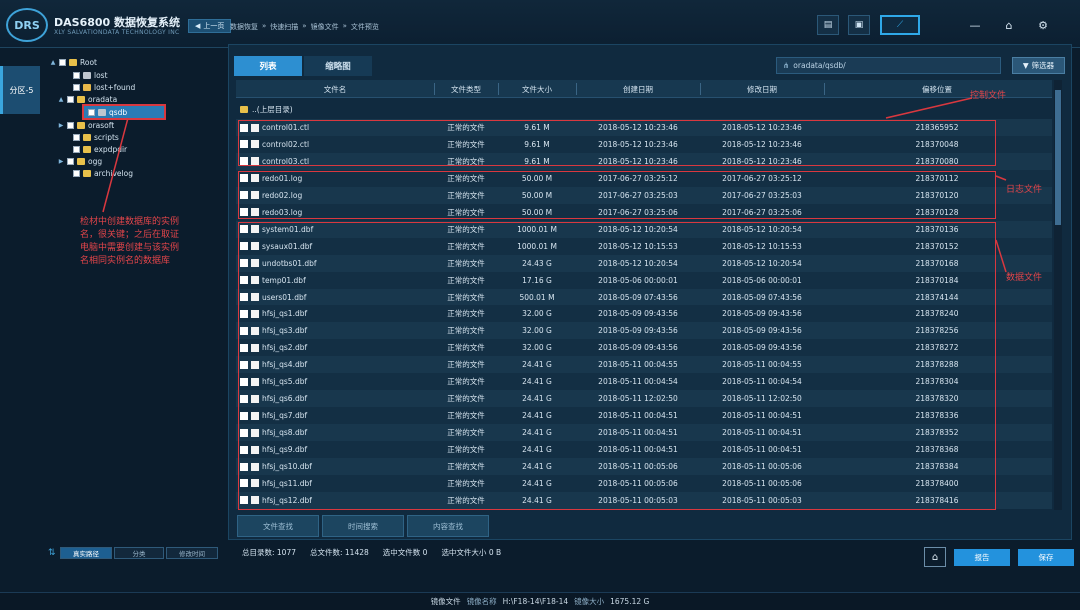  Describe the element at coordinates (828, 25) in the screenshot. I see `report-icon: ▤` at that location.